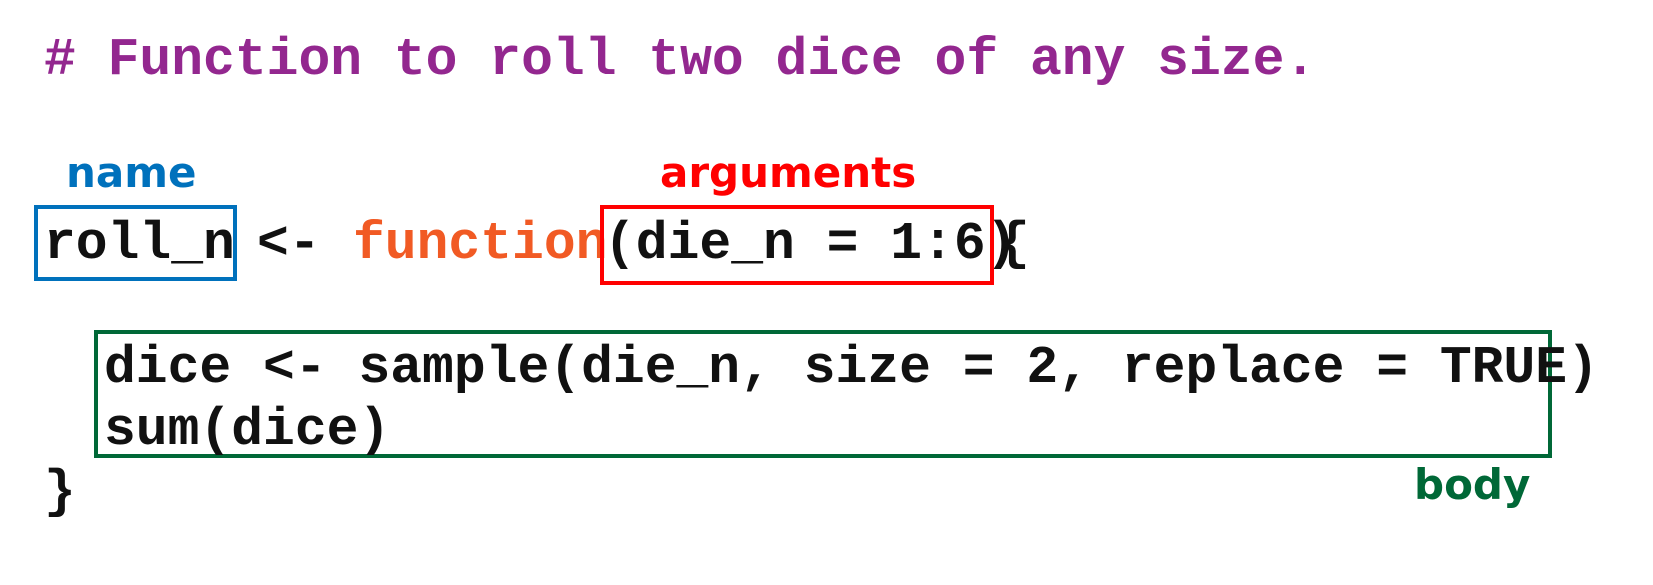  Describe the element at coordinates (247, 430) in the screenshot. I see `body-line-2: sum(dice)` at that location.